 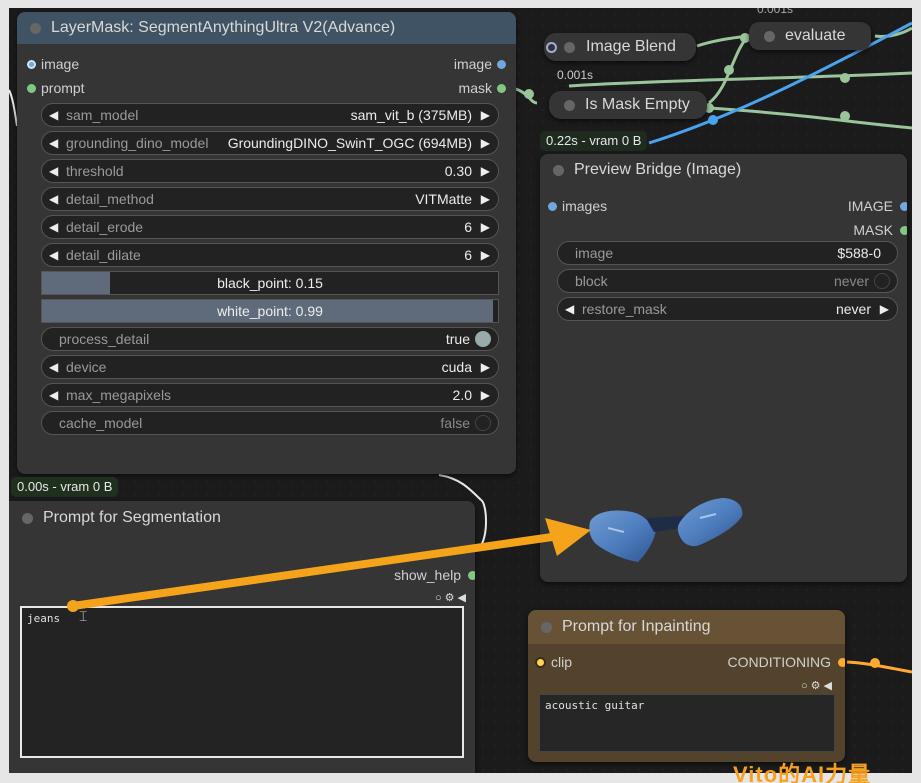 I want to click on annotation-arrow, so click(x=329, y=565).